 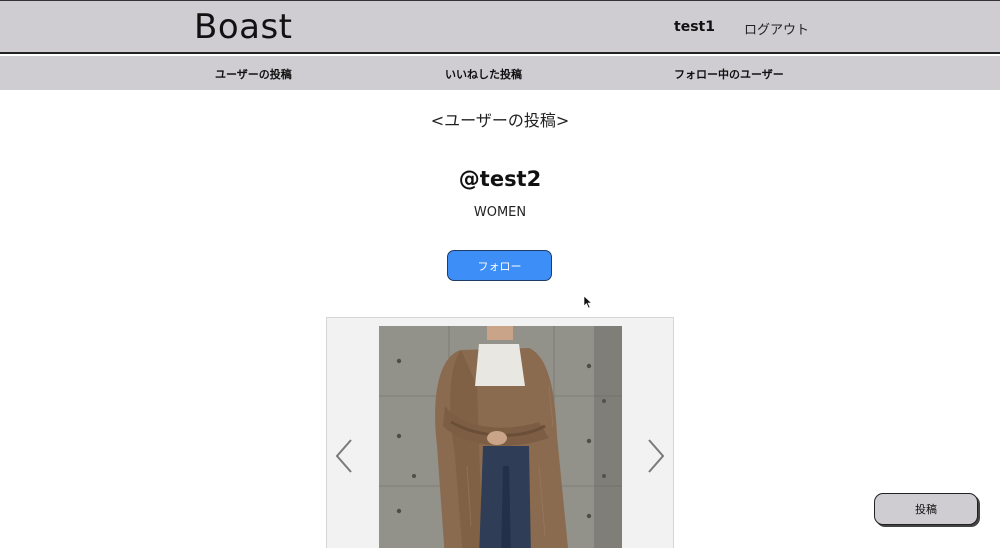 What do you see at coordinates (483, 74) in the screenshot?
I see `nav-liked-posts: いいねした投稿` at bounding box center [483, 74].